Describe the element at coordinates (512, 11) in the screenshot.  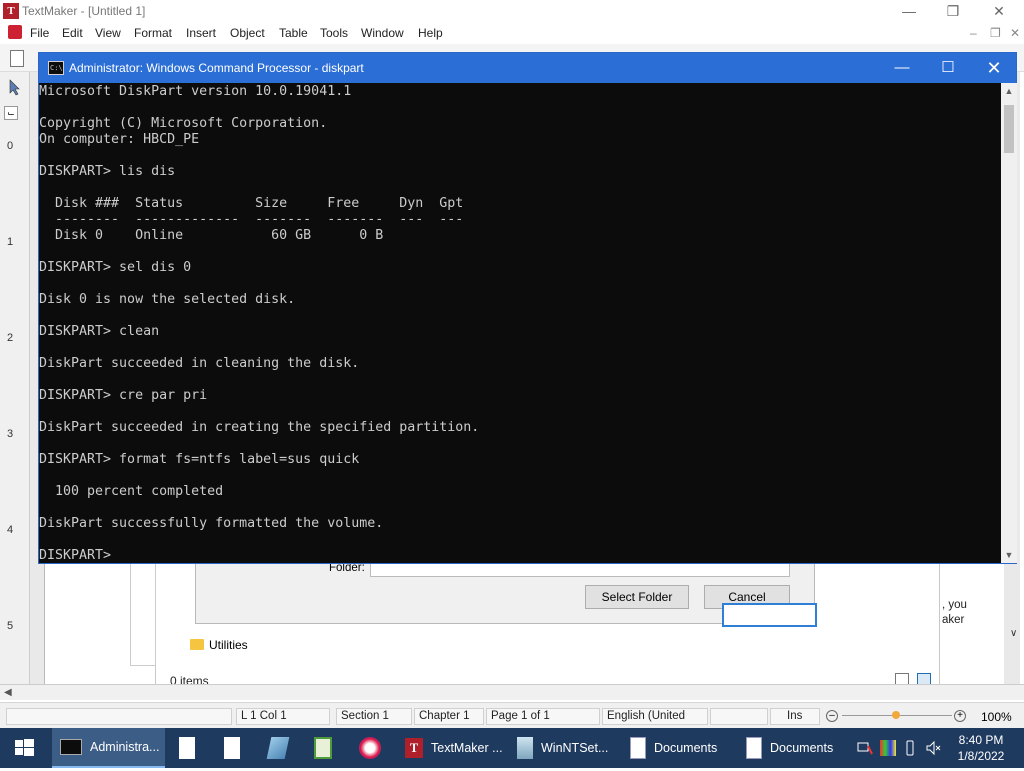
I see `textmaker-titlebar: T TextMaker - [Untitled 1] — ❐ ✕` at that location.